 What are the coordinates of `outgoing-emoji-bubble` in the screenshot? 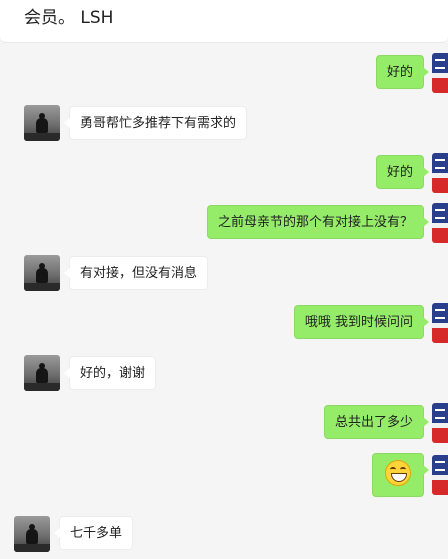 It's located at (400, 475).